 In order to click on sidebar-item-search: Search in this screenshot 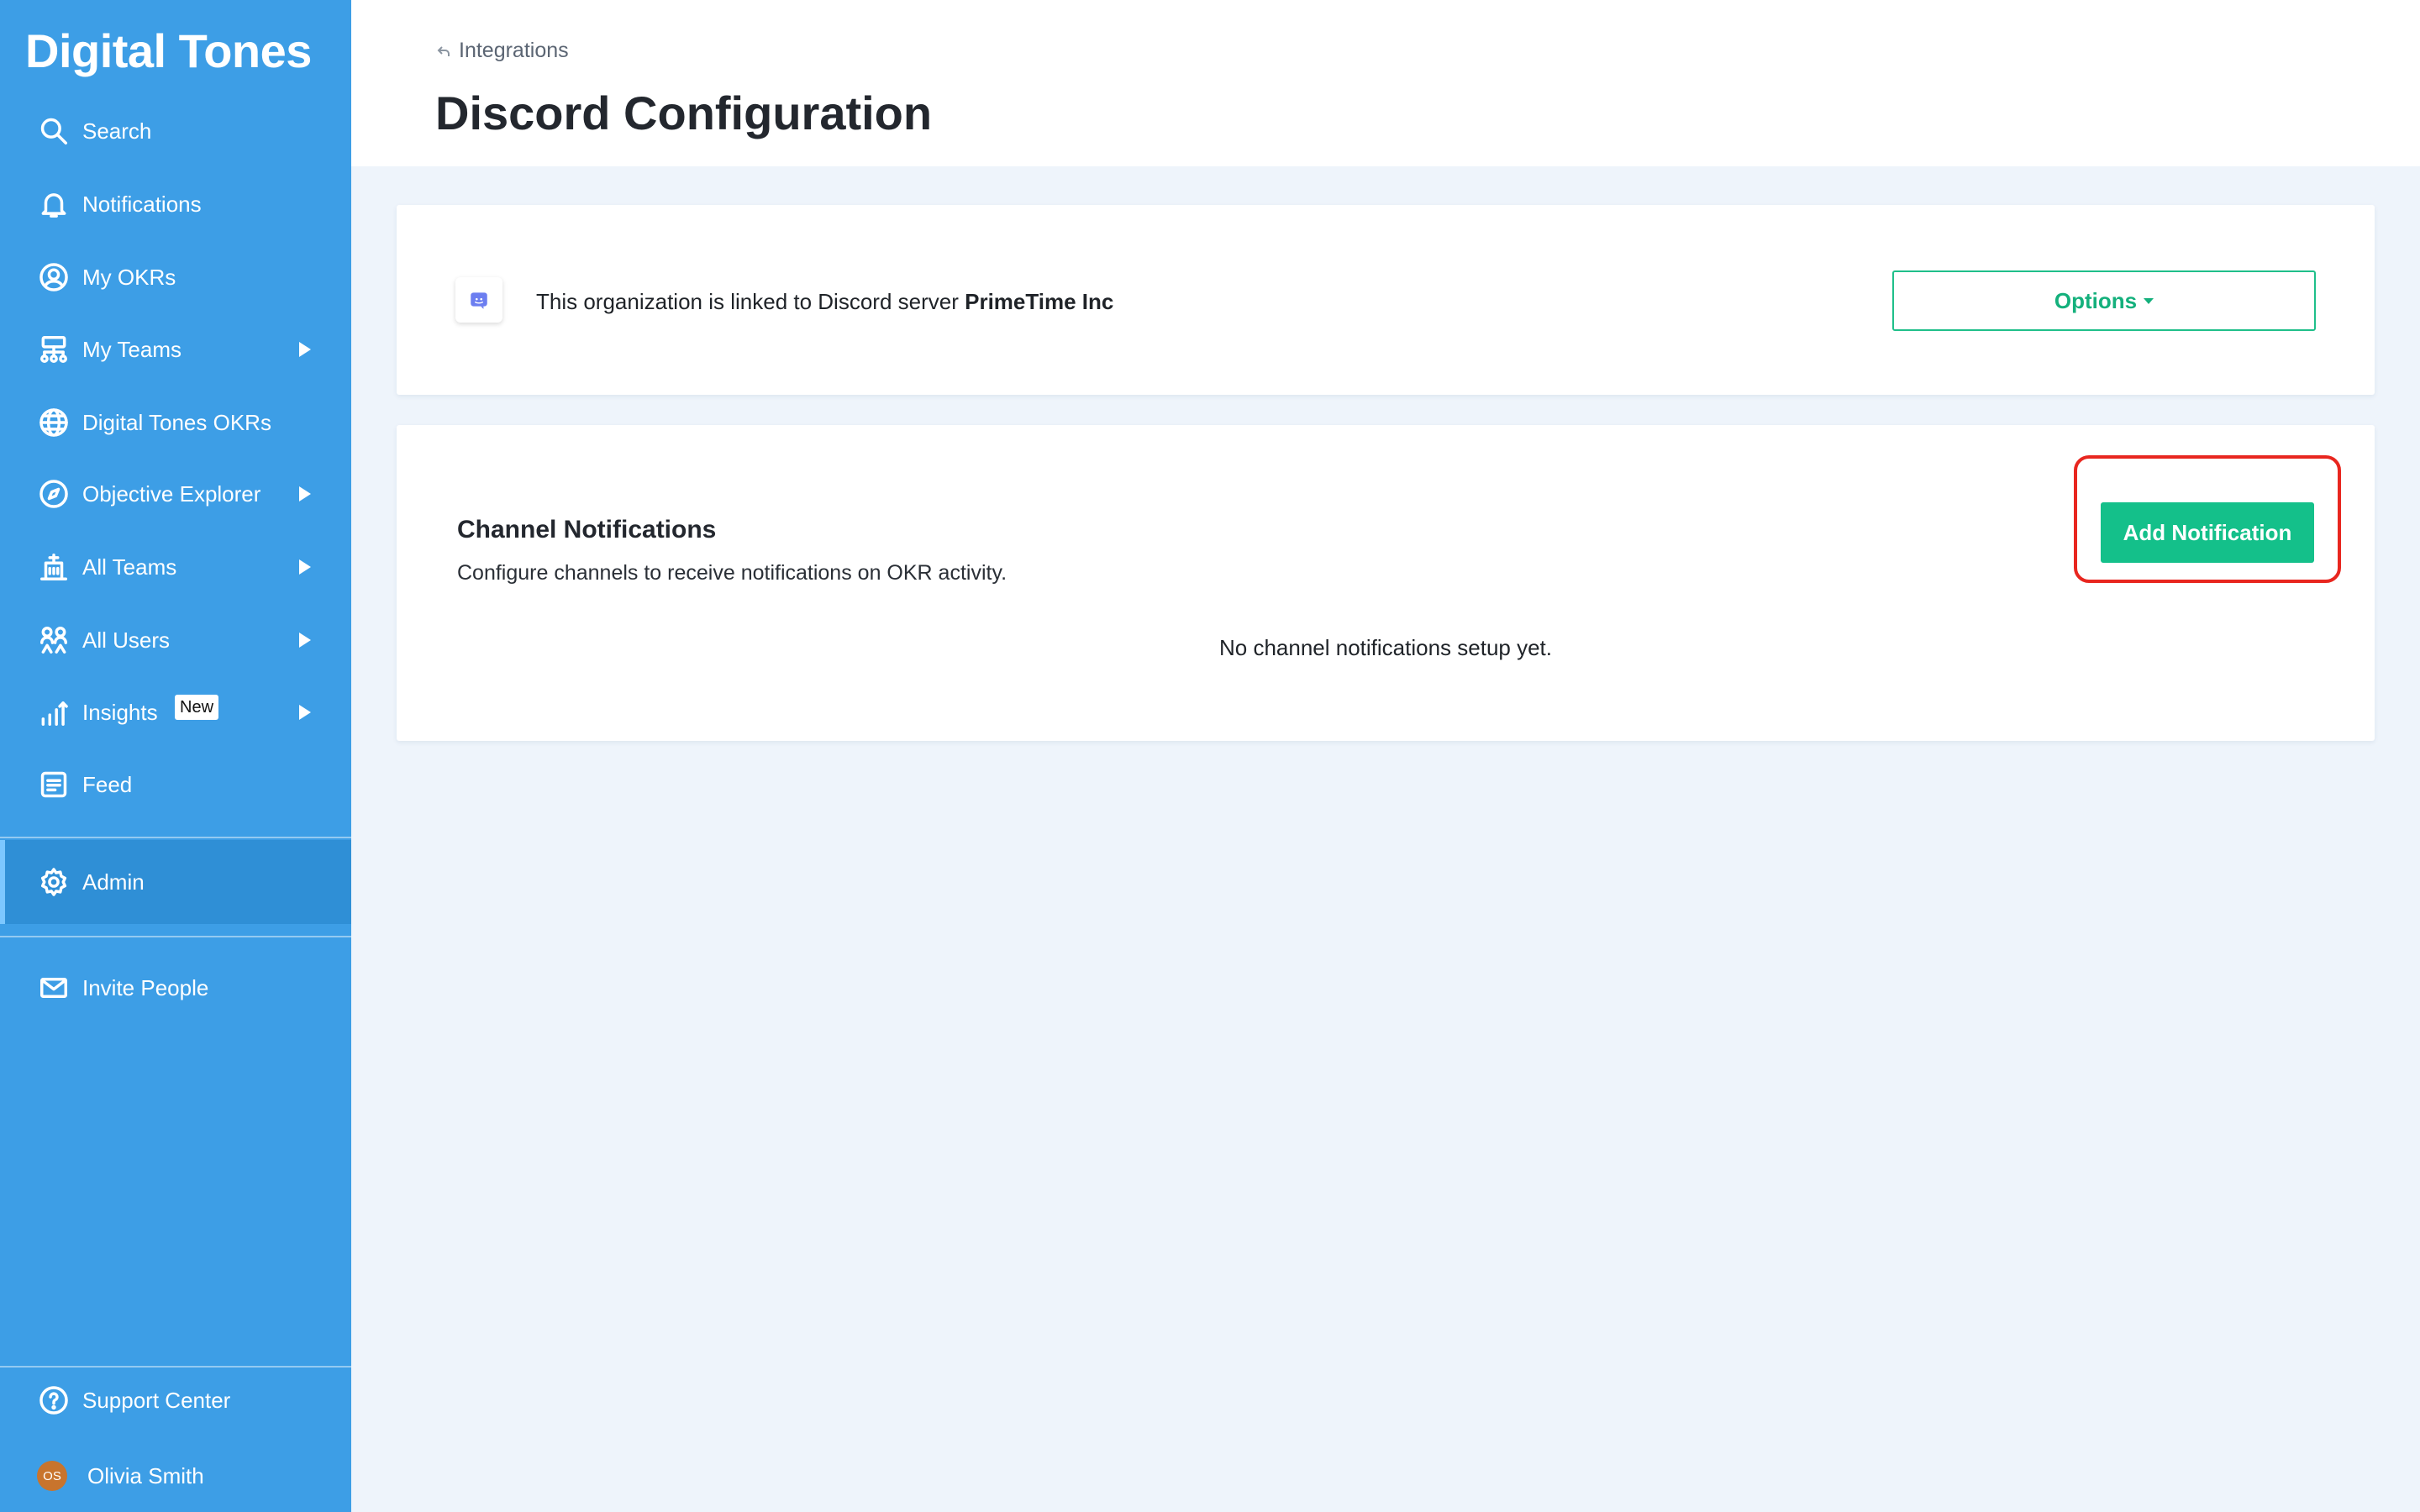, I will do `click(176, 131)`.